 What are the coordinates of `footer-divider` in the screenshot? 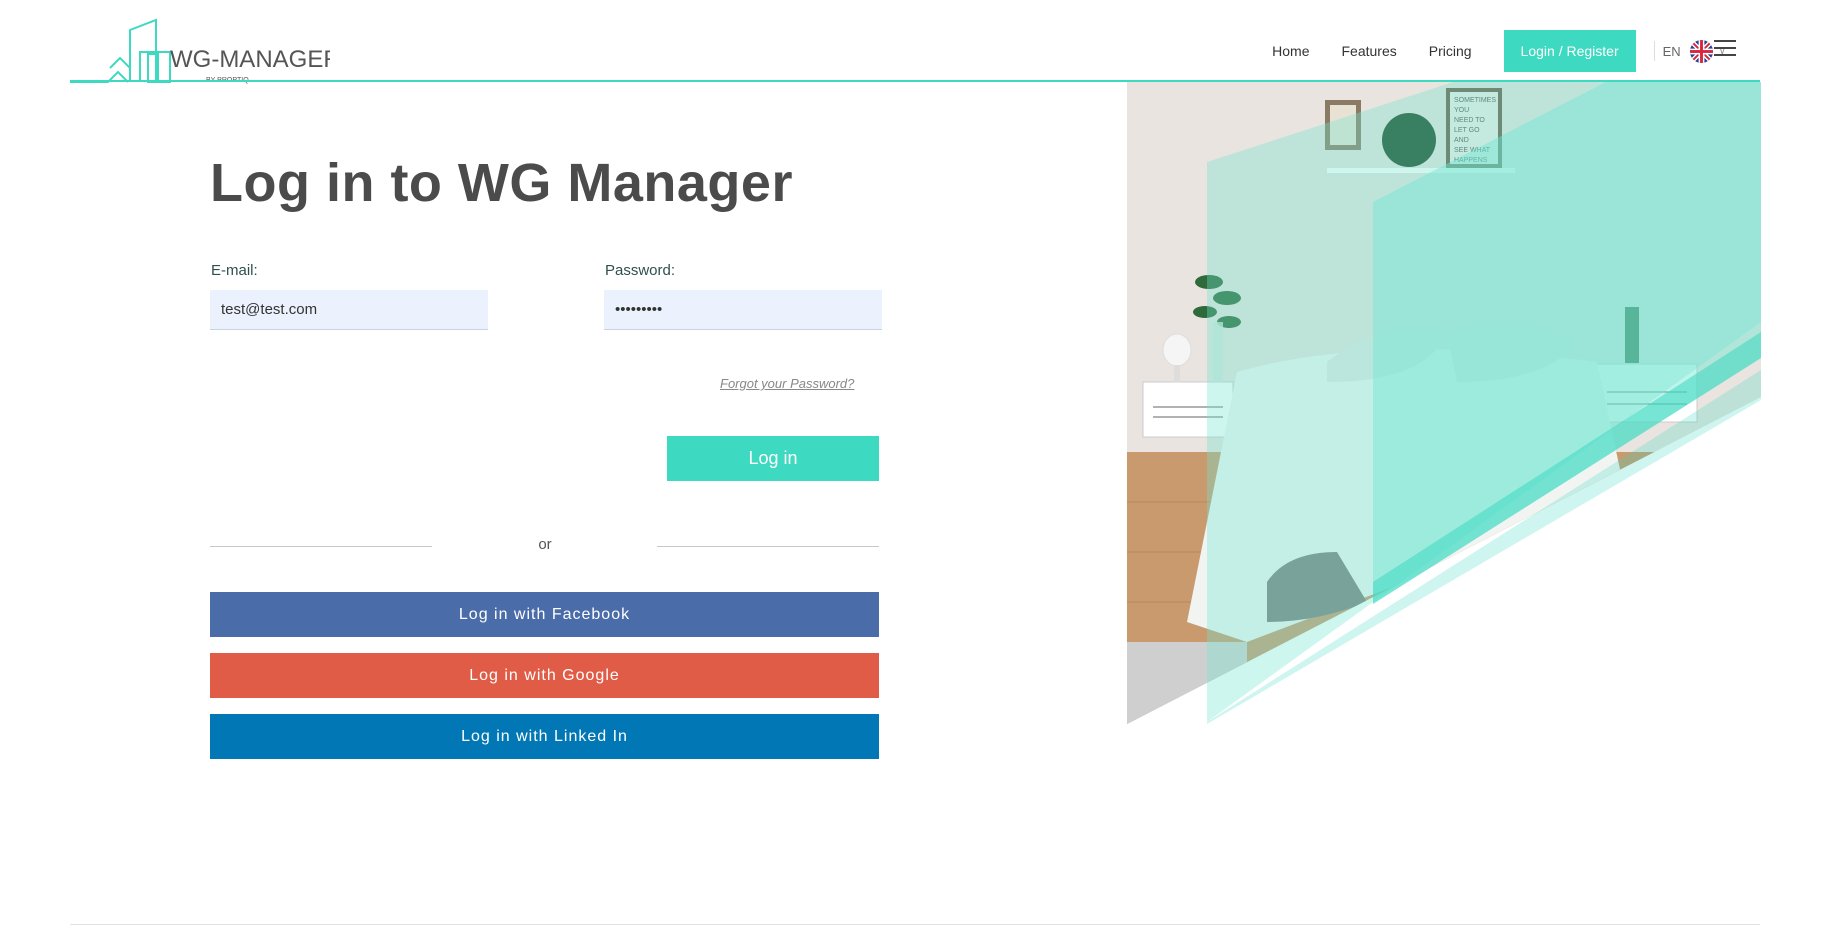 It's located at (915, 924).